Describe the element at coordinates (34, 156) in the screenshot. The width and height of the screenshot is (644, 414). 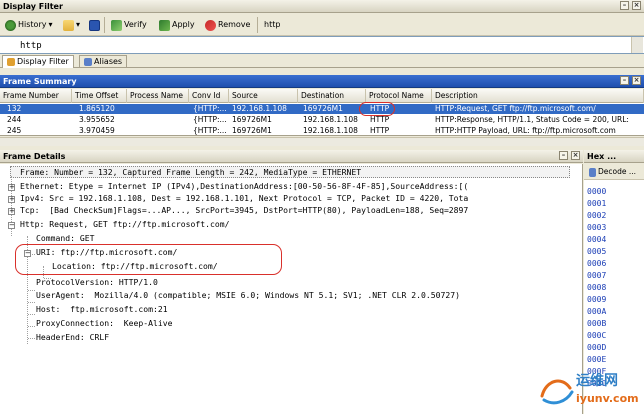
I see `frame-details-title-text: Frame Details` at that location.